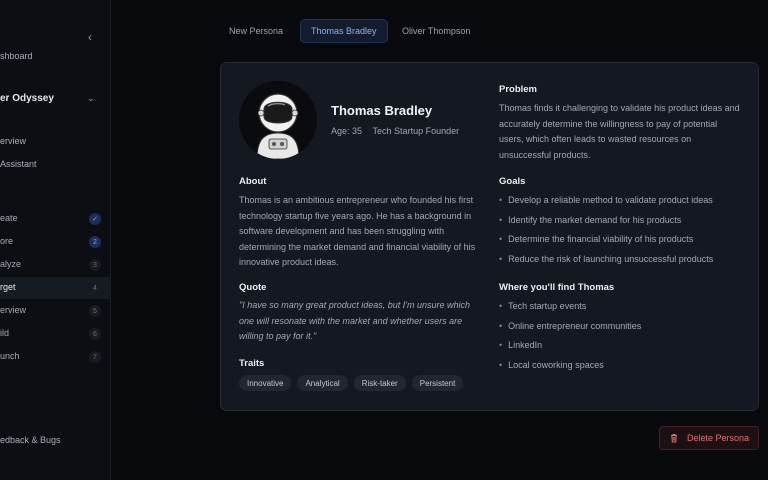 This screenshot has height=480, width=768. Describe the element at coordinates (437, 383) in the screenshot. I see `trait-chip: Persistent` at that location.